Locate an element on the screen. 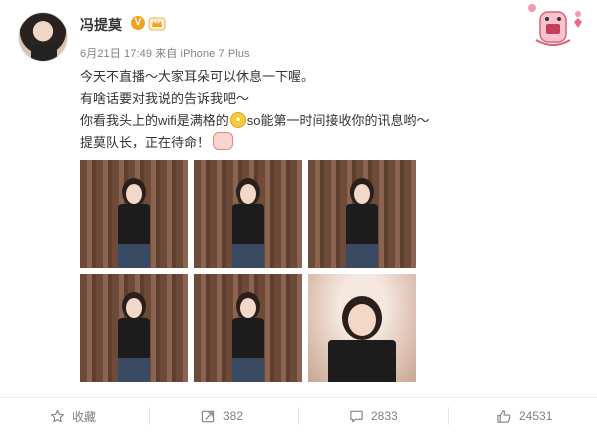 Image resolution: width=597 pixels, height=434 pixels. member-crown-icon is located at coordinates (157, 24).